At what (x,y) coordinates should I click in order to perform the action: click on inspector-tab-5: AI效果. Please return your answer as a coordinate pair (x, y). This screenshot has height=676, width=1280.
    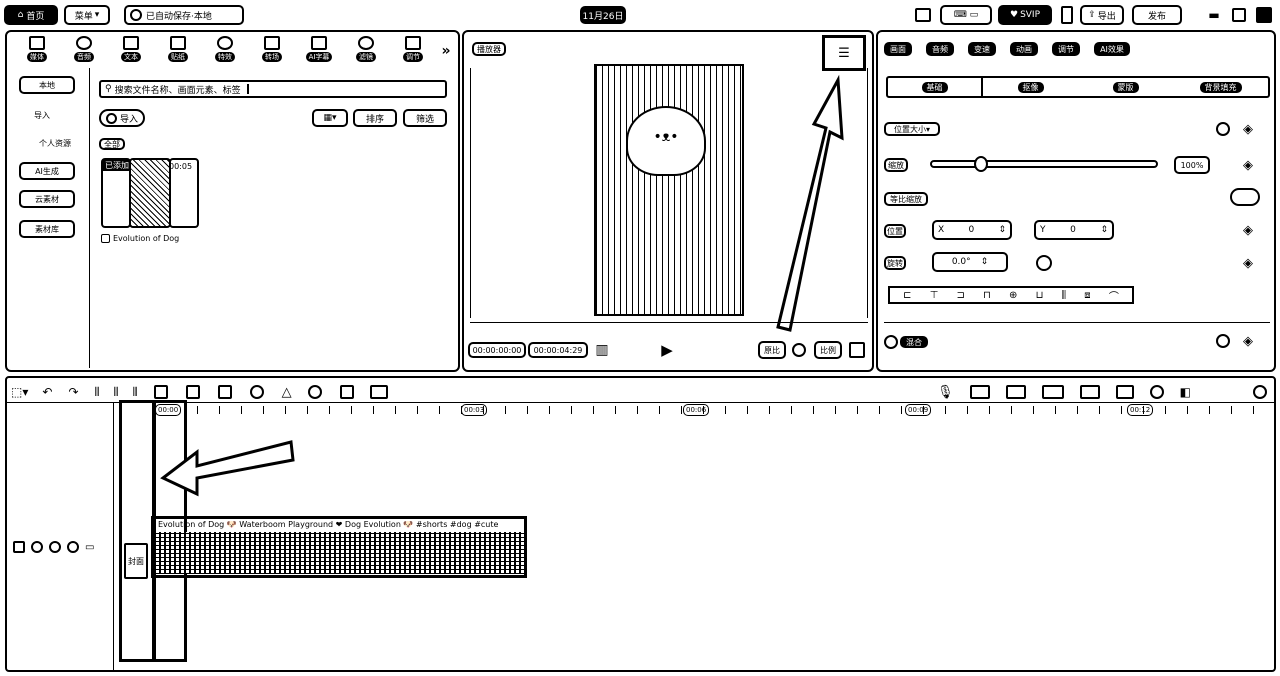
    Looking at the image, I should click on (1112, 49).